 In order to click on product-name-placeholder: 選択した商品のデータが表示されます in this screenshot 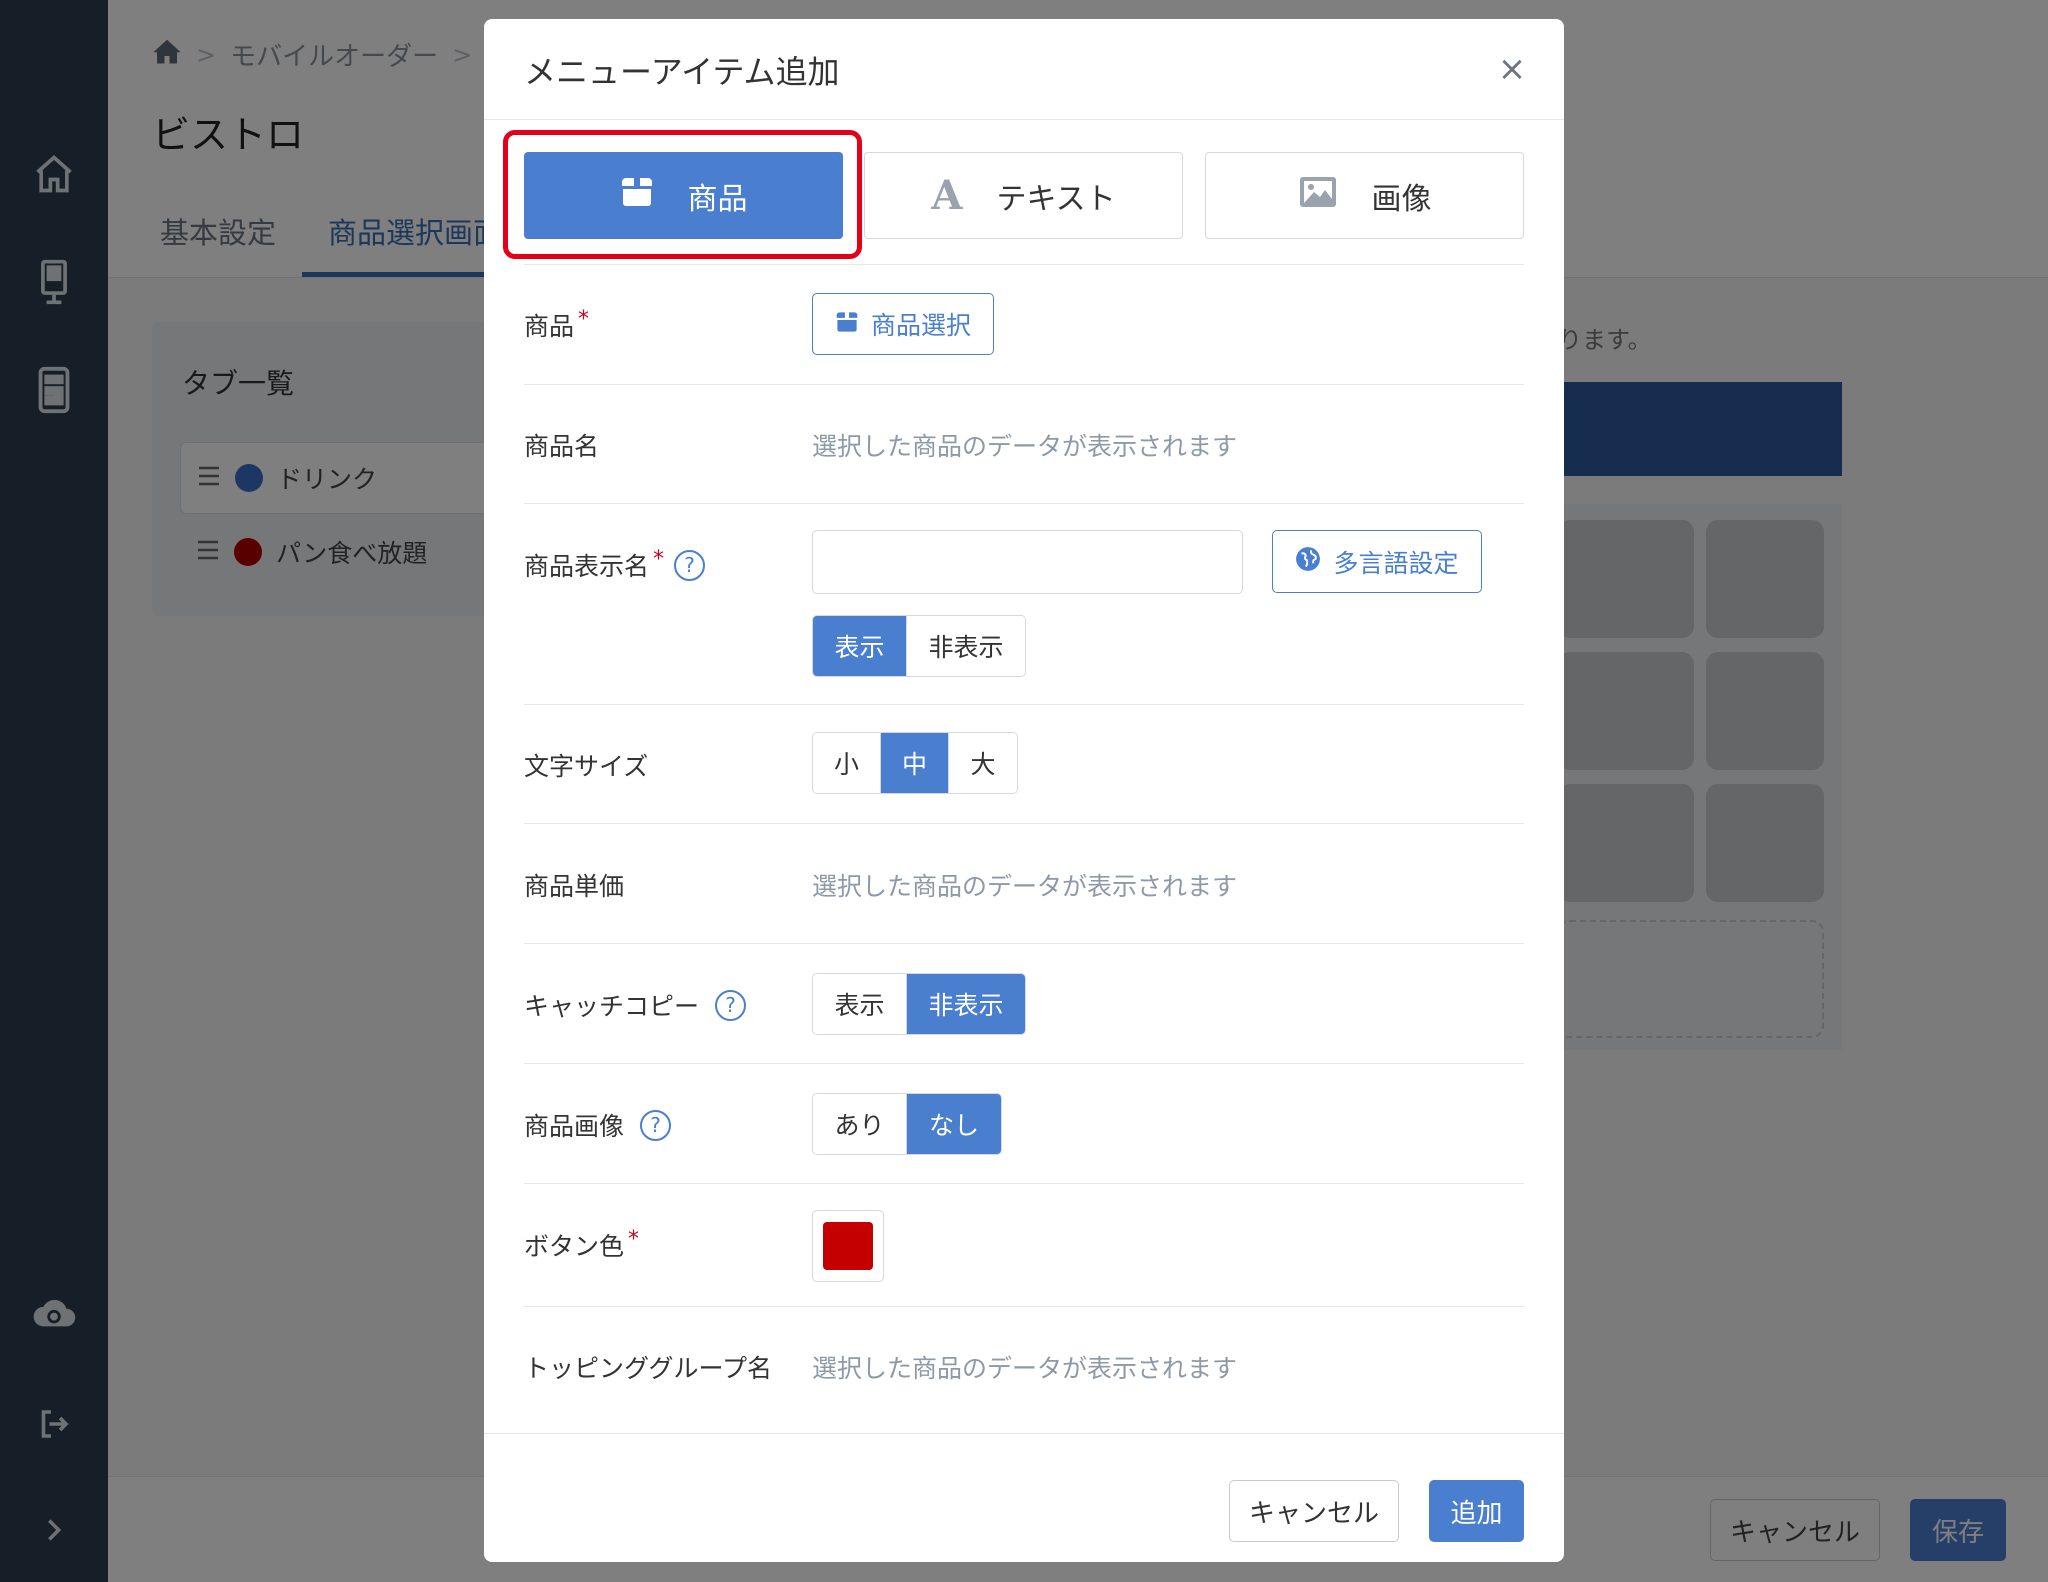, I will do `click(1025, 446)`.